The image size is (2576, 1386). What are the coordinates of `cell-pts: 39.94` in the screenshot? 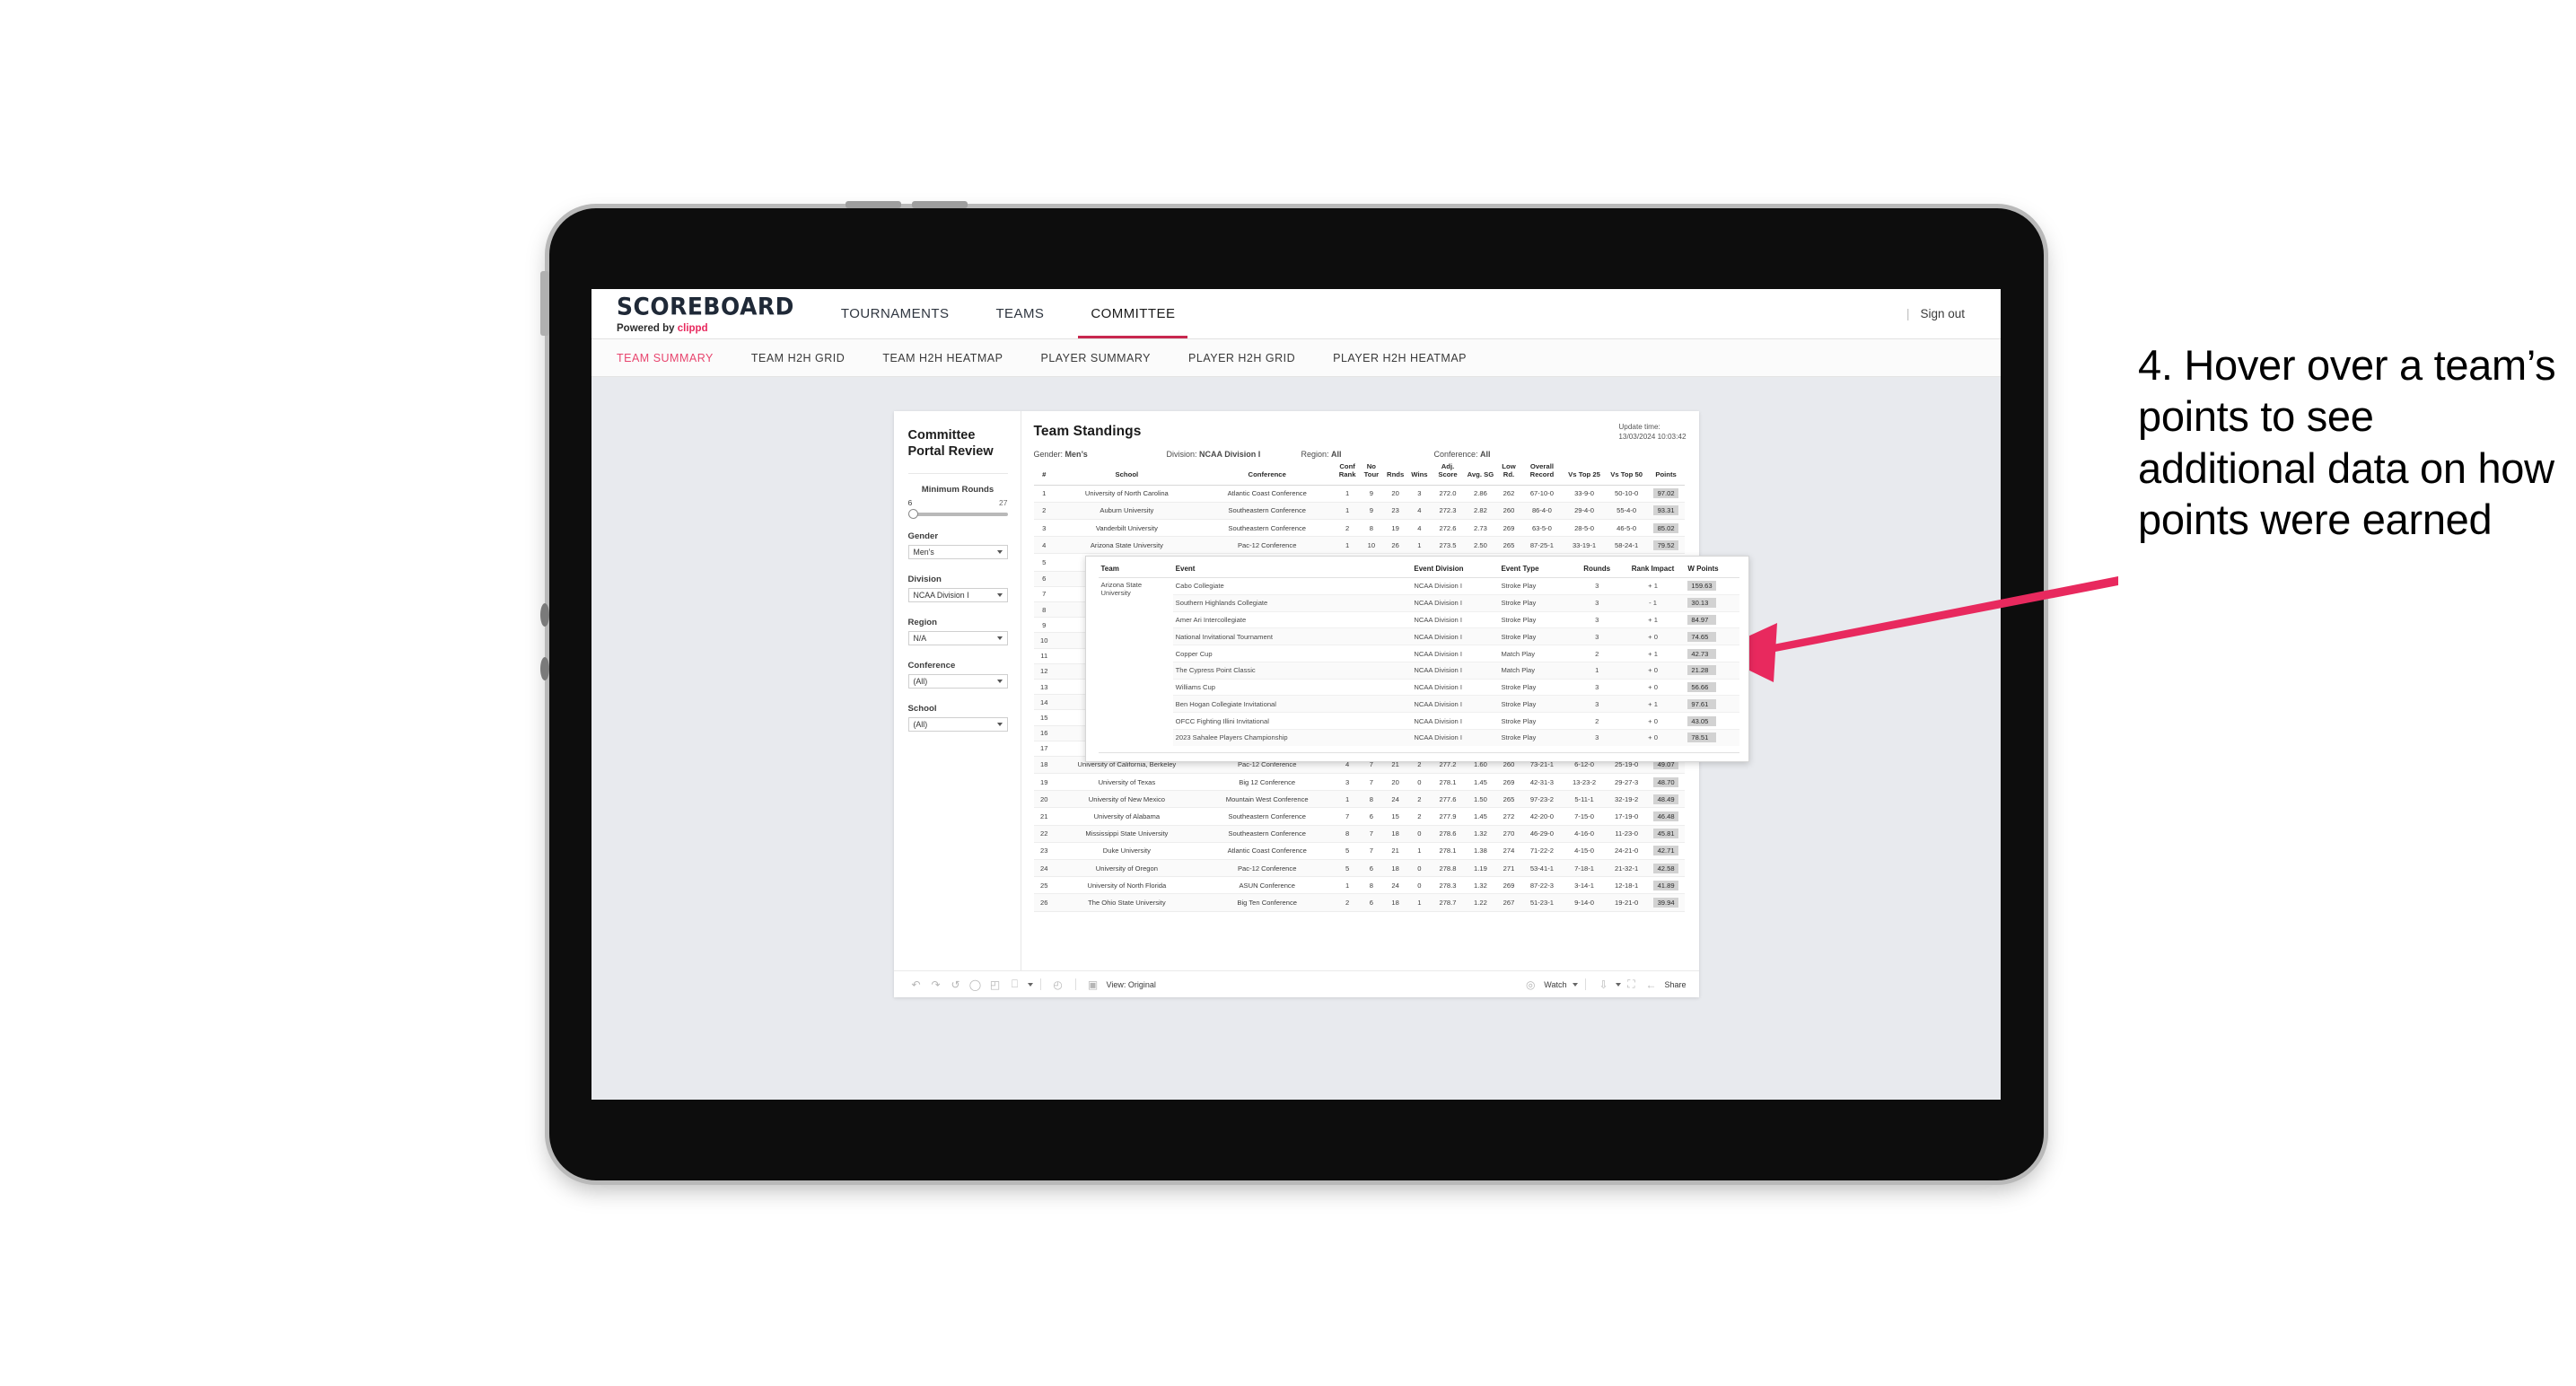 It's located at (1666, 902).